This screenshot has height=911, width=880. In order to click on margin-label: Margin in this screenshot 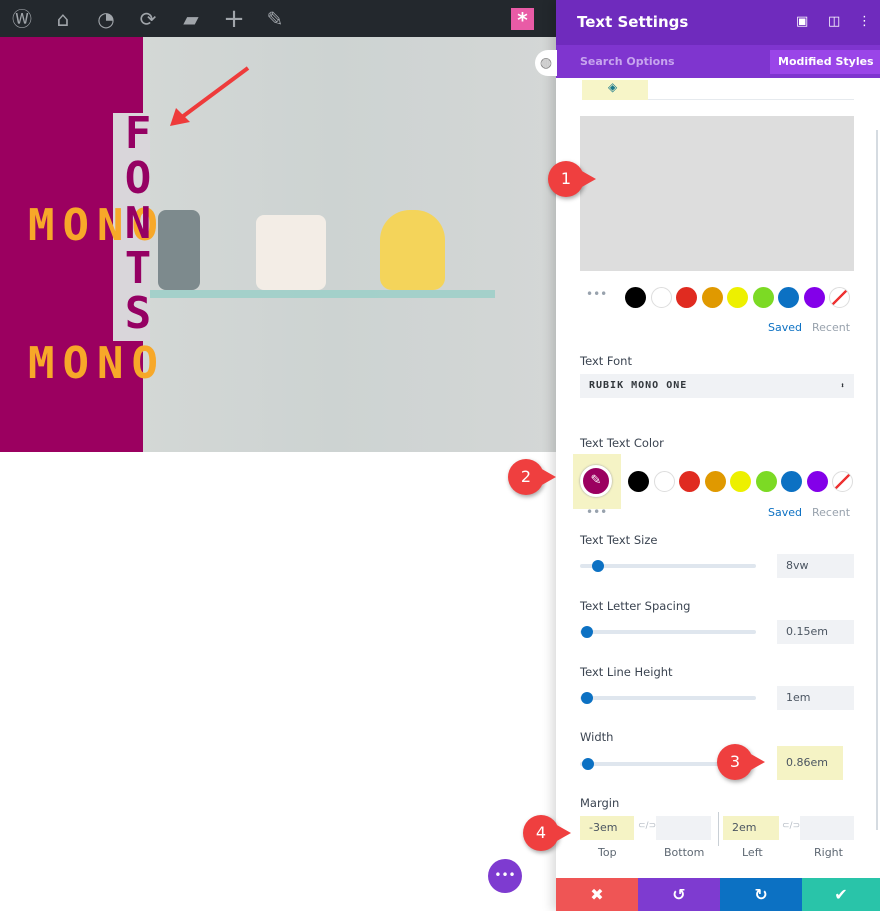, I will do `click(600, 803)`.